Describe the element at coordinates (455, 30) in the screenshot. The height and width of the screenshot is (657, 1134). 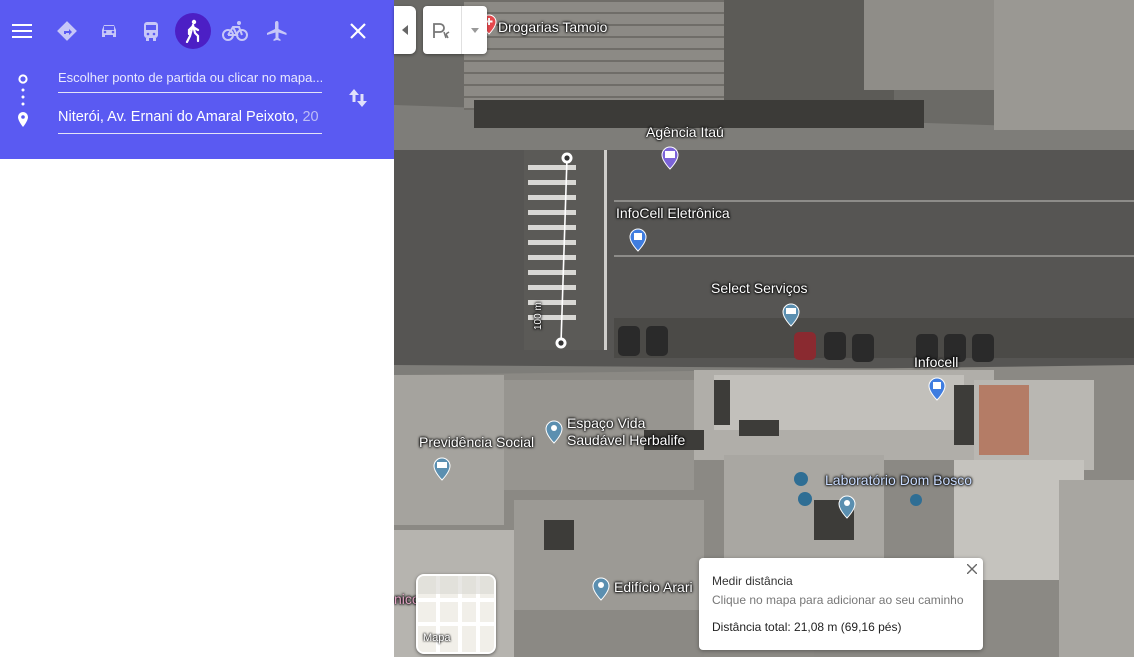
I see `map-layer-selector` at that location.